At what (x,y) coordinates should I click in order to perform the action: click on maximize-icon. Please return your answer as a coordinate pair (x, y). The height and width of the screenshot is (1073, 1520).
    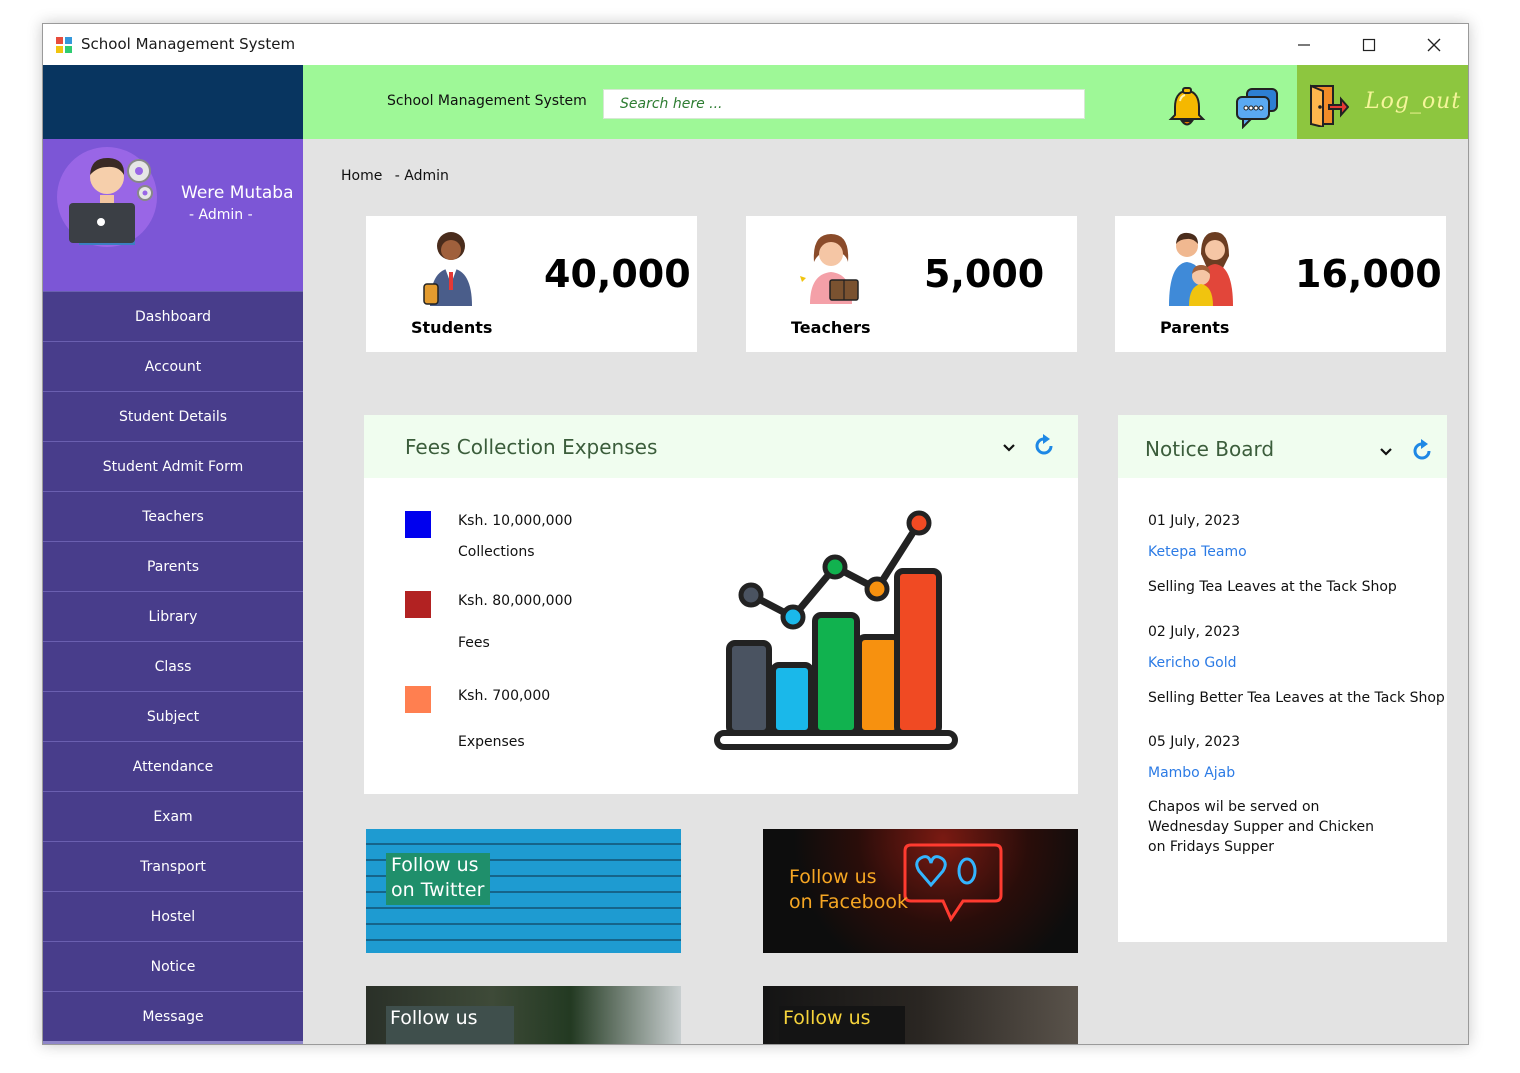
    Looking at the image, I should click on (1369, 44).